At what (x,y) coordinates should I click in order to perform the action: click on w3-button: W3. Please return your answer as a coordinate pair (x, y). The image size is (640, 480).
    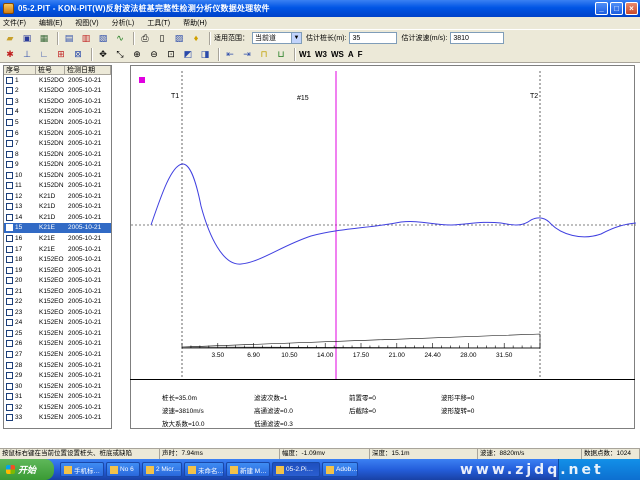
    Looking at the image, I should click on (321, 54).